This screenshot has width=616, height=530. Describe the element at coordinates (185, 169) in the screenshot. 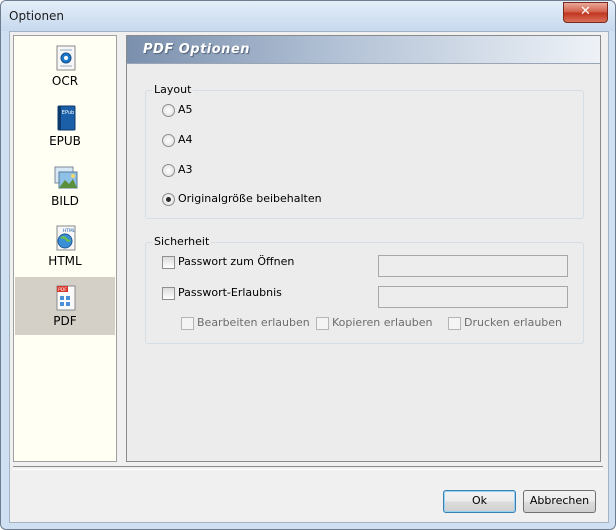

I see `radio-label: A3` at that location.